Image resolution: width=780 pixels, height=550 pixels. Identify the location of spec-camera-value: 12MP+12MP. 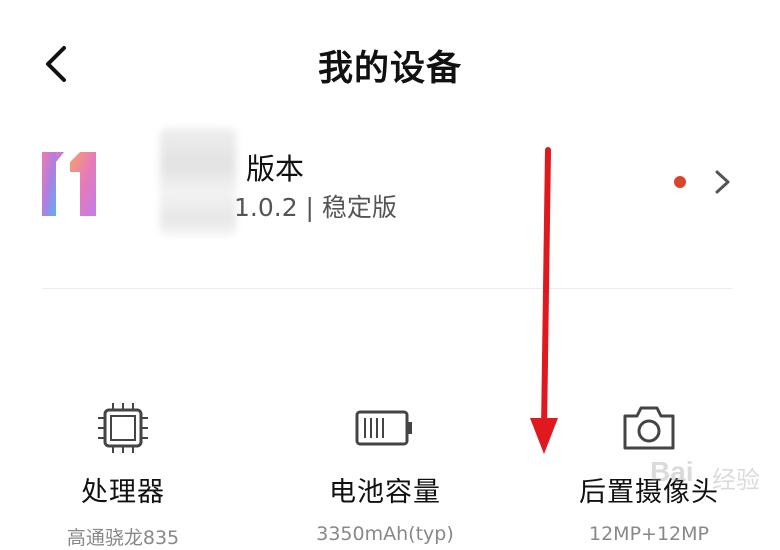
(649, 534).